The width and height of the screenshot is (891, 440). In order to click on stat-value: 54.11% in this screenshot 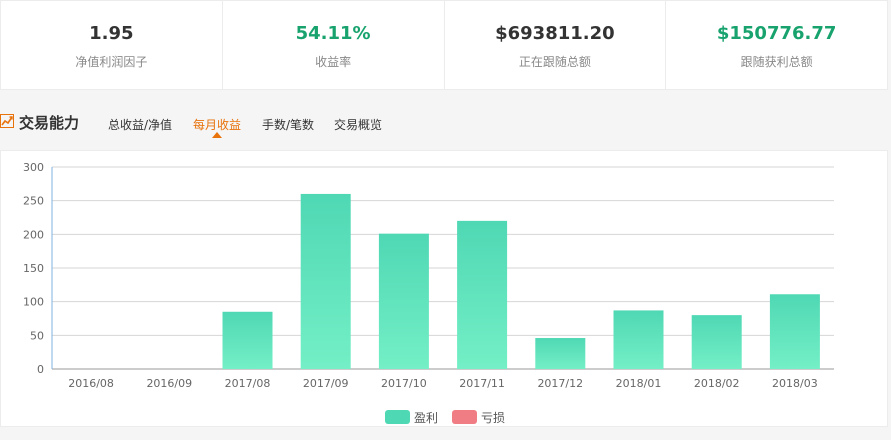, I will do `click(333, 33)`.